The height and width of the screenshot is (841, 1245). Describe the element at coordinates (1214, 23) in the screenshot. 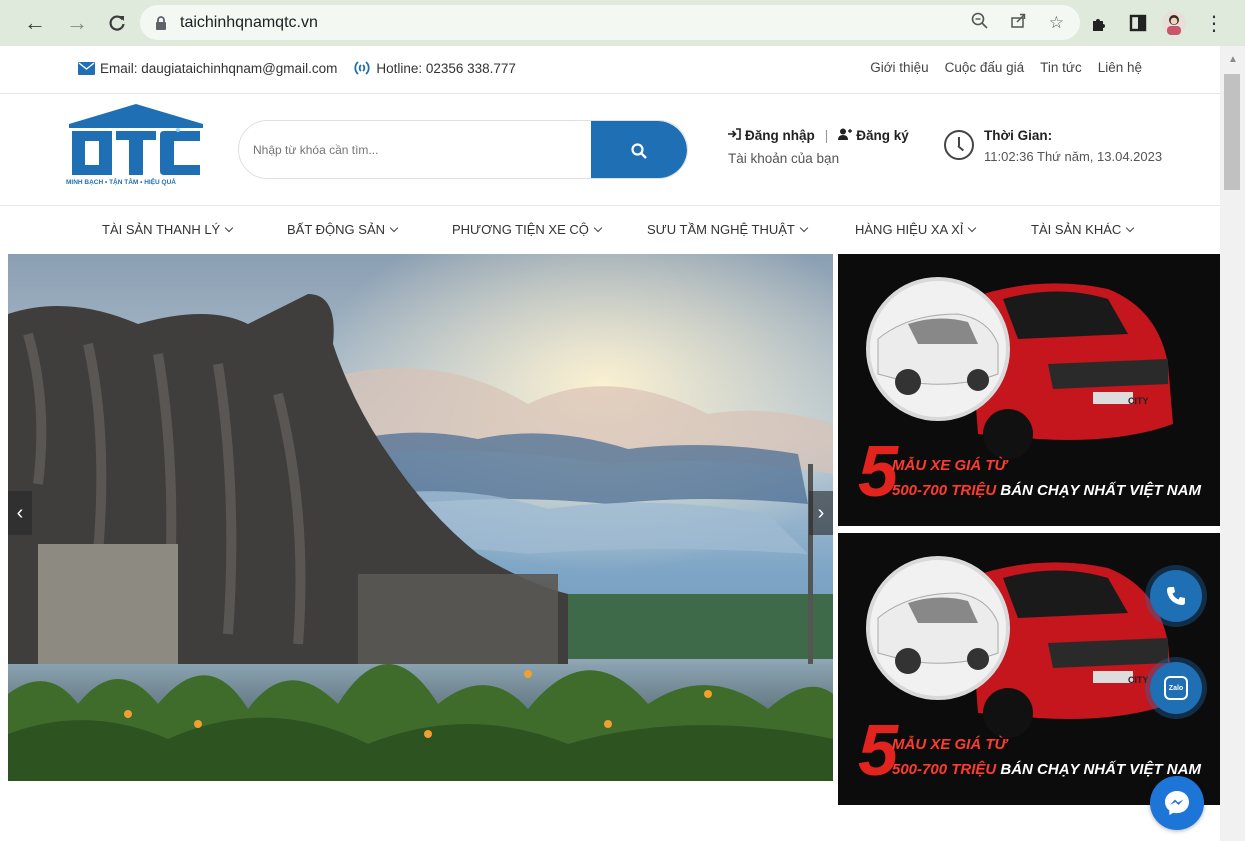

I see `kebab-menu-icon: ⋮` at that location.